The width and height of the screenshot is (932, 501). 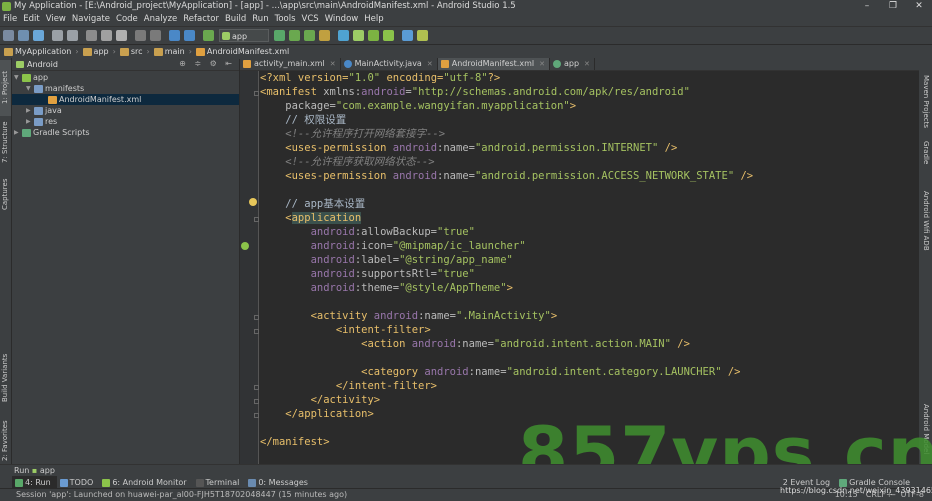 I want to click on tool-tab-favorites: 2: Favorites, so click(x=5, y=441).